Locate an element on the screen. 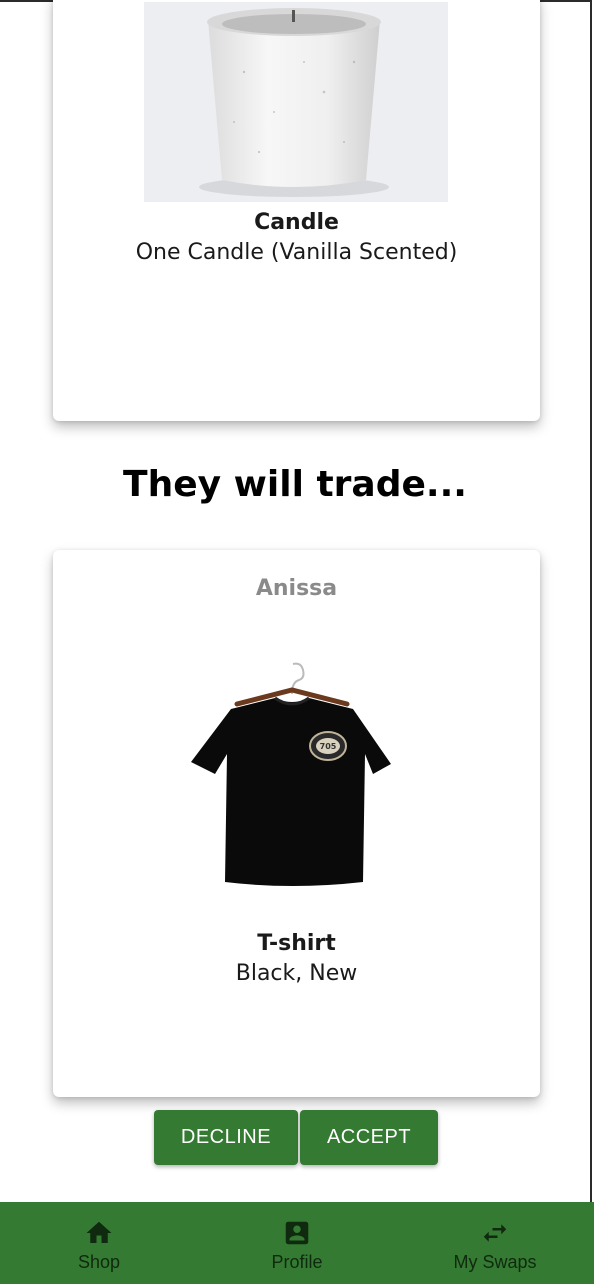  offer-item-description: One Candle (Vanilla Scented) is located at coordinates (296, 252).